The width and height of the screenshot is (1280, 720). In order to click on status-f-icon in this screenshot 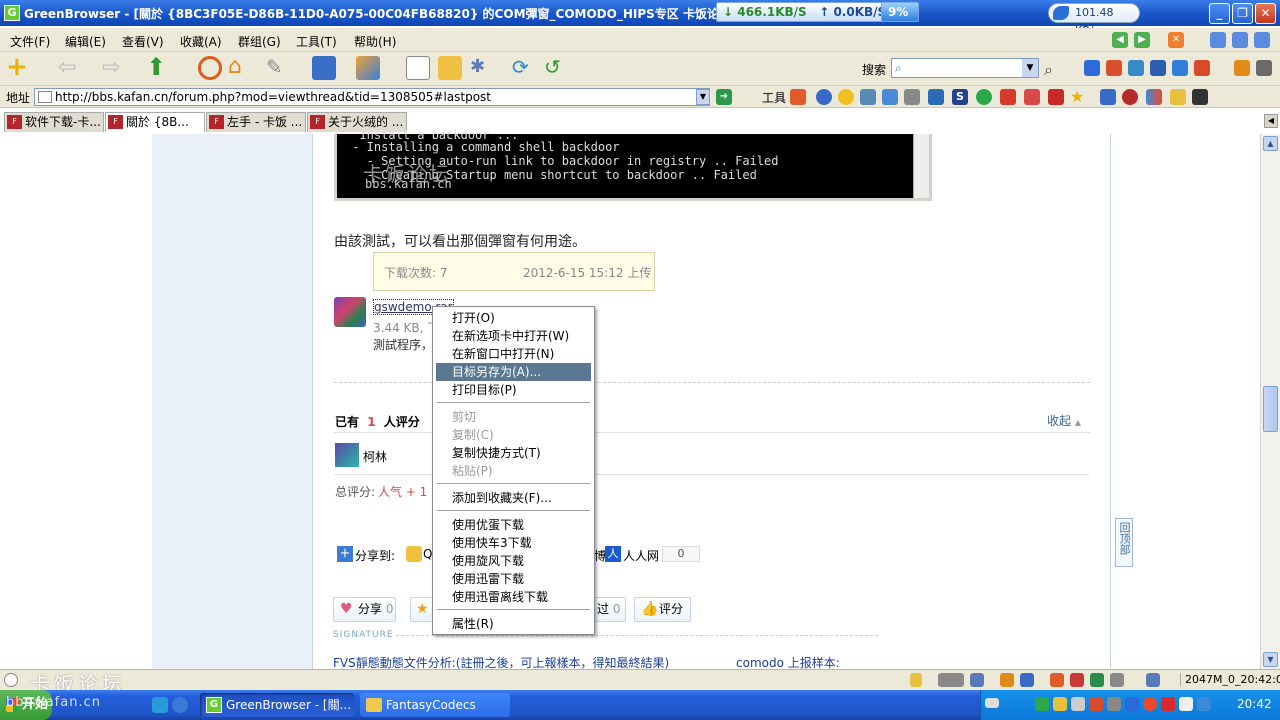, I will do `click(1117, 680)`.